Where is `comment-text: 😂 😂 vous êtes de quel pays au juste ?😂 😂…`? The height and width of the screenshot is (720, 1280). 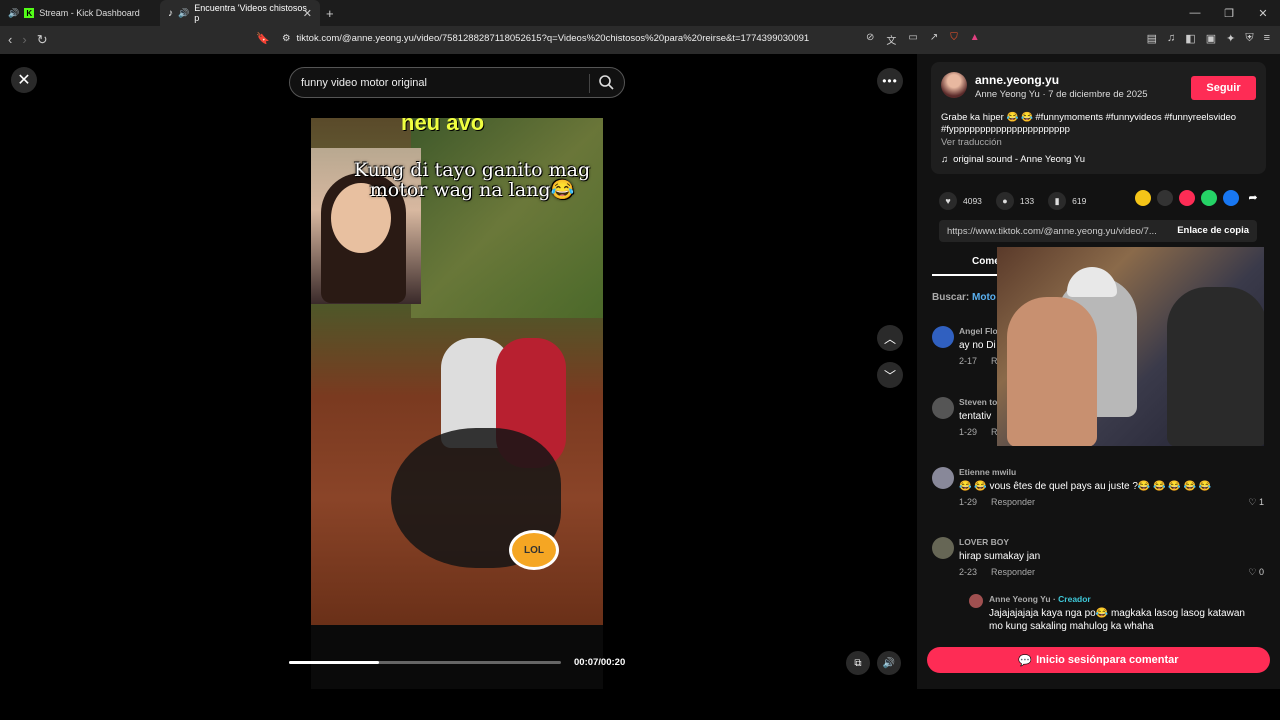 comment-text: 😂 😂 vous êtes de quel pays au juste ?😂 😂… is located at coordinates (1085, 486).